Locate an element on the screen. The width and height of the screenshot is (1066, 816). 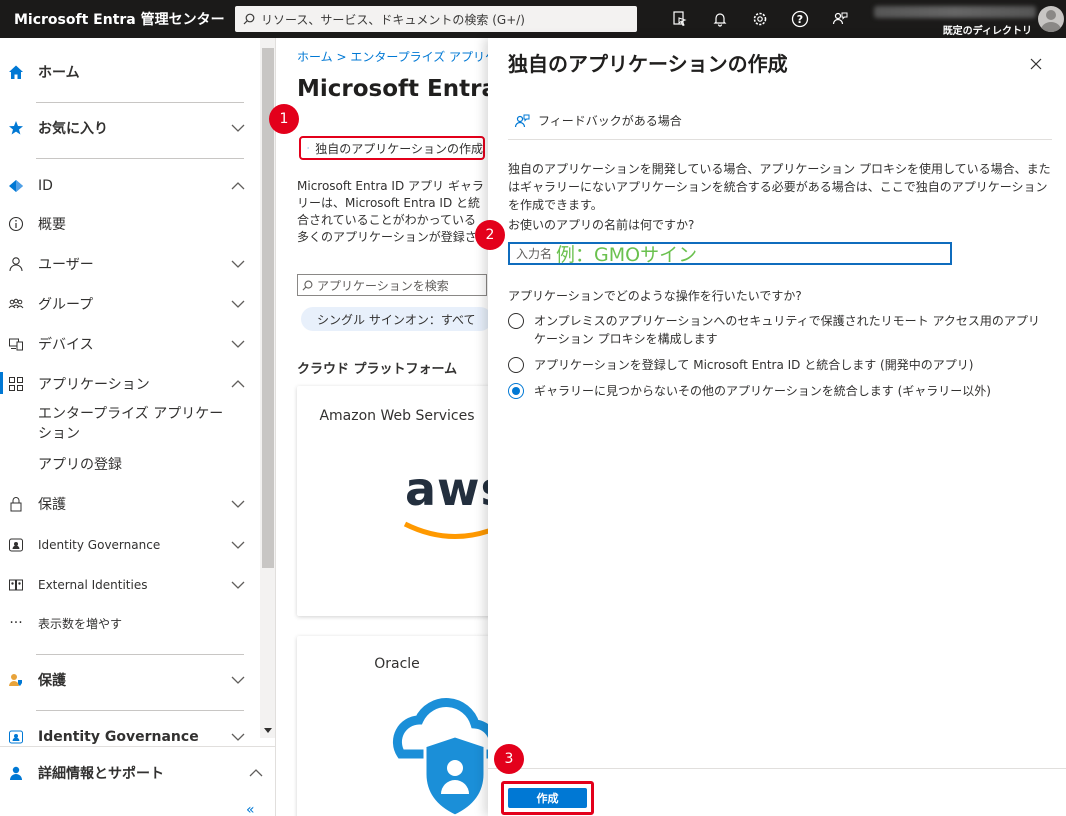
sidebar-item-external-identities: External Identities is located at coordinates (129, 585).